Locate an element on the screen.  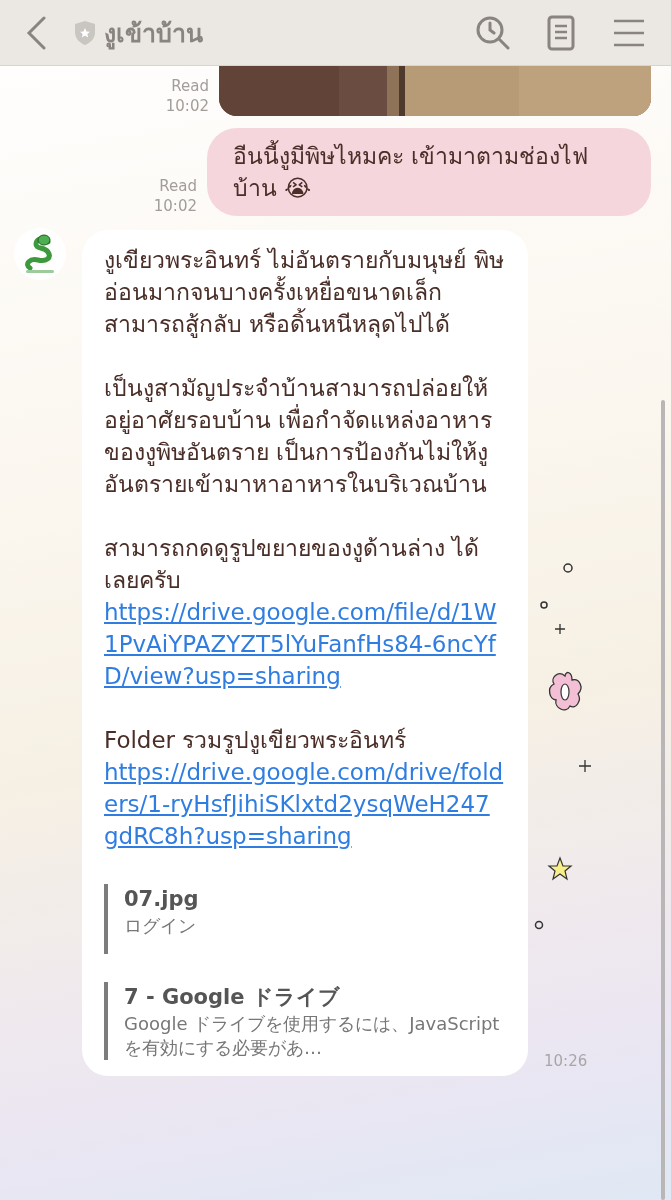
message-bubble: อีนนี้งูมีพิษไหมคะ เข้ามาตามช่องไฟบ้าน 😭 is located at coordinates (429, 172).